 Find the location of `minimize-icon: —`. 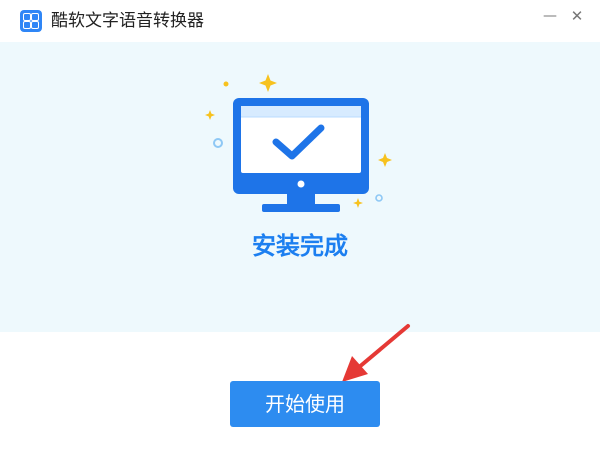

minimize-icon: — is located at coordinates (550, 16).